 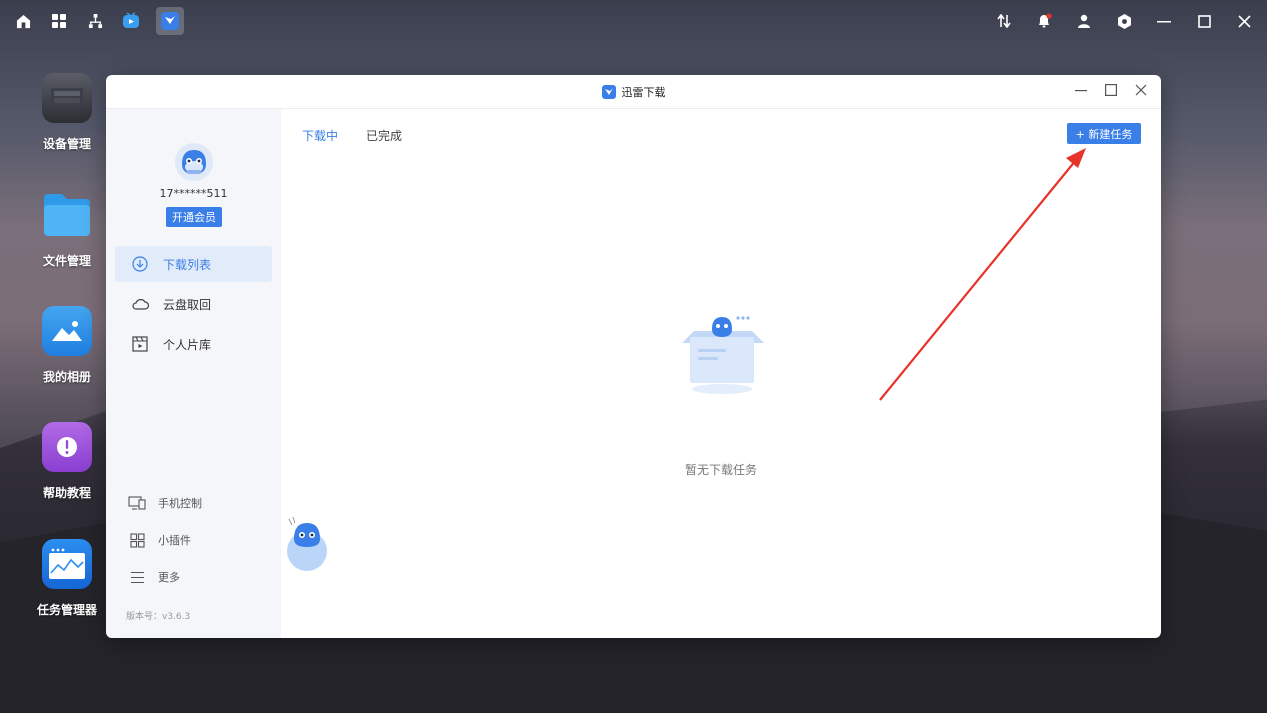 What do you see at coordinates (187, 264) in the screenshot?
I see `nav-item-label: 下载列表` at bounding box center [187, 264].